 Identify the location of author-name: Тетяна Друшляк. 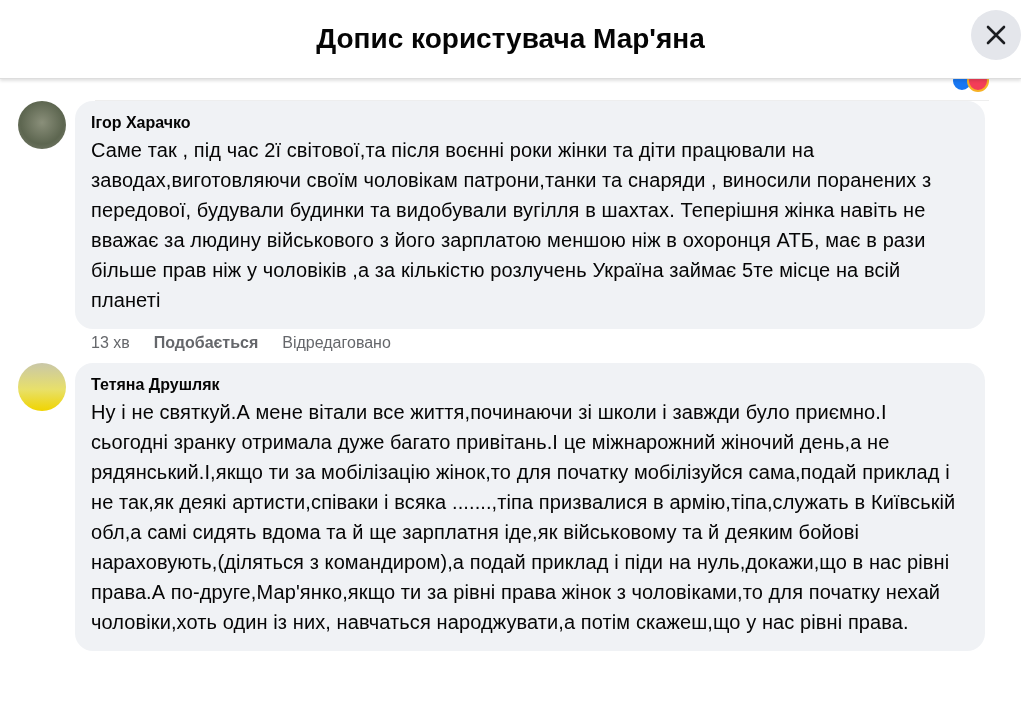
(530, 385).